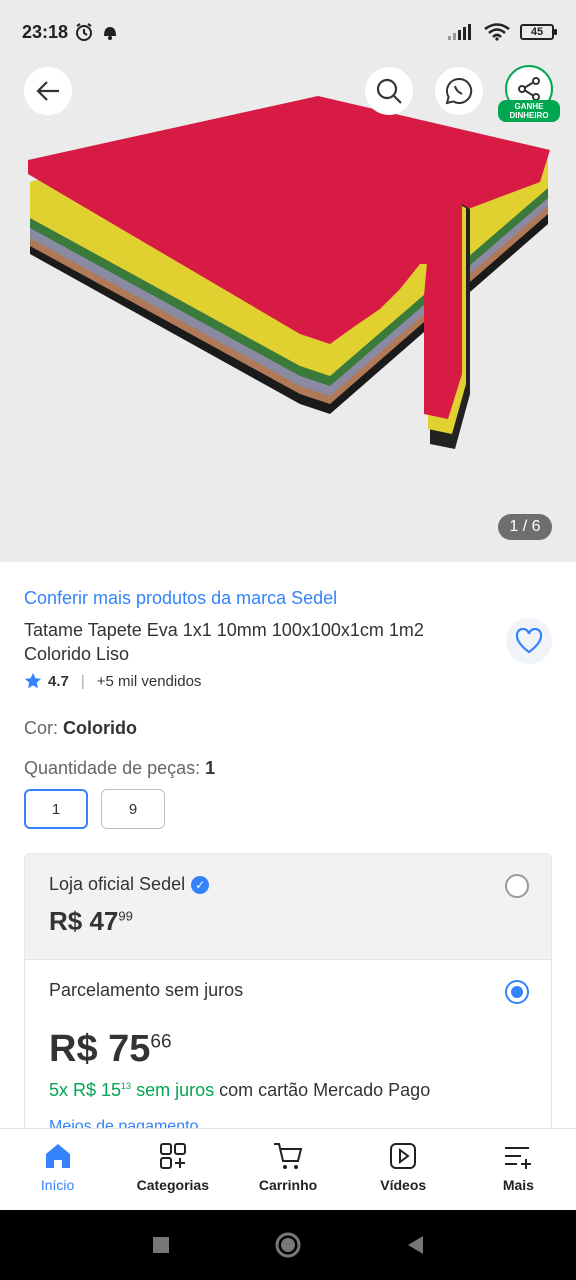 The width and height of the screenshot is (576, 1280). I want to click on offer-price-int: R$ 47, so click(84, 921).